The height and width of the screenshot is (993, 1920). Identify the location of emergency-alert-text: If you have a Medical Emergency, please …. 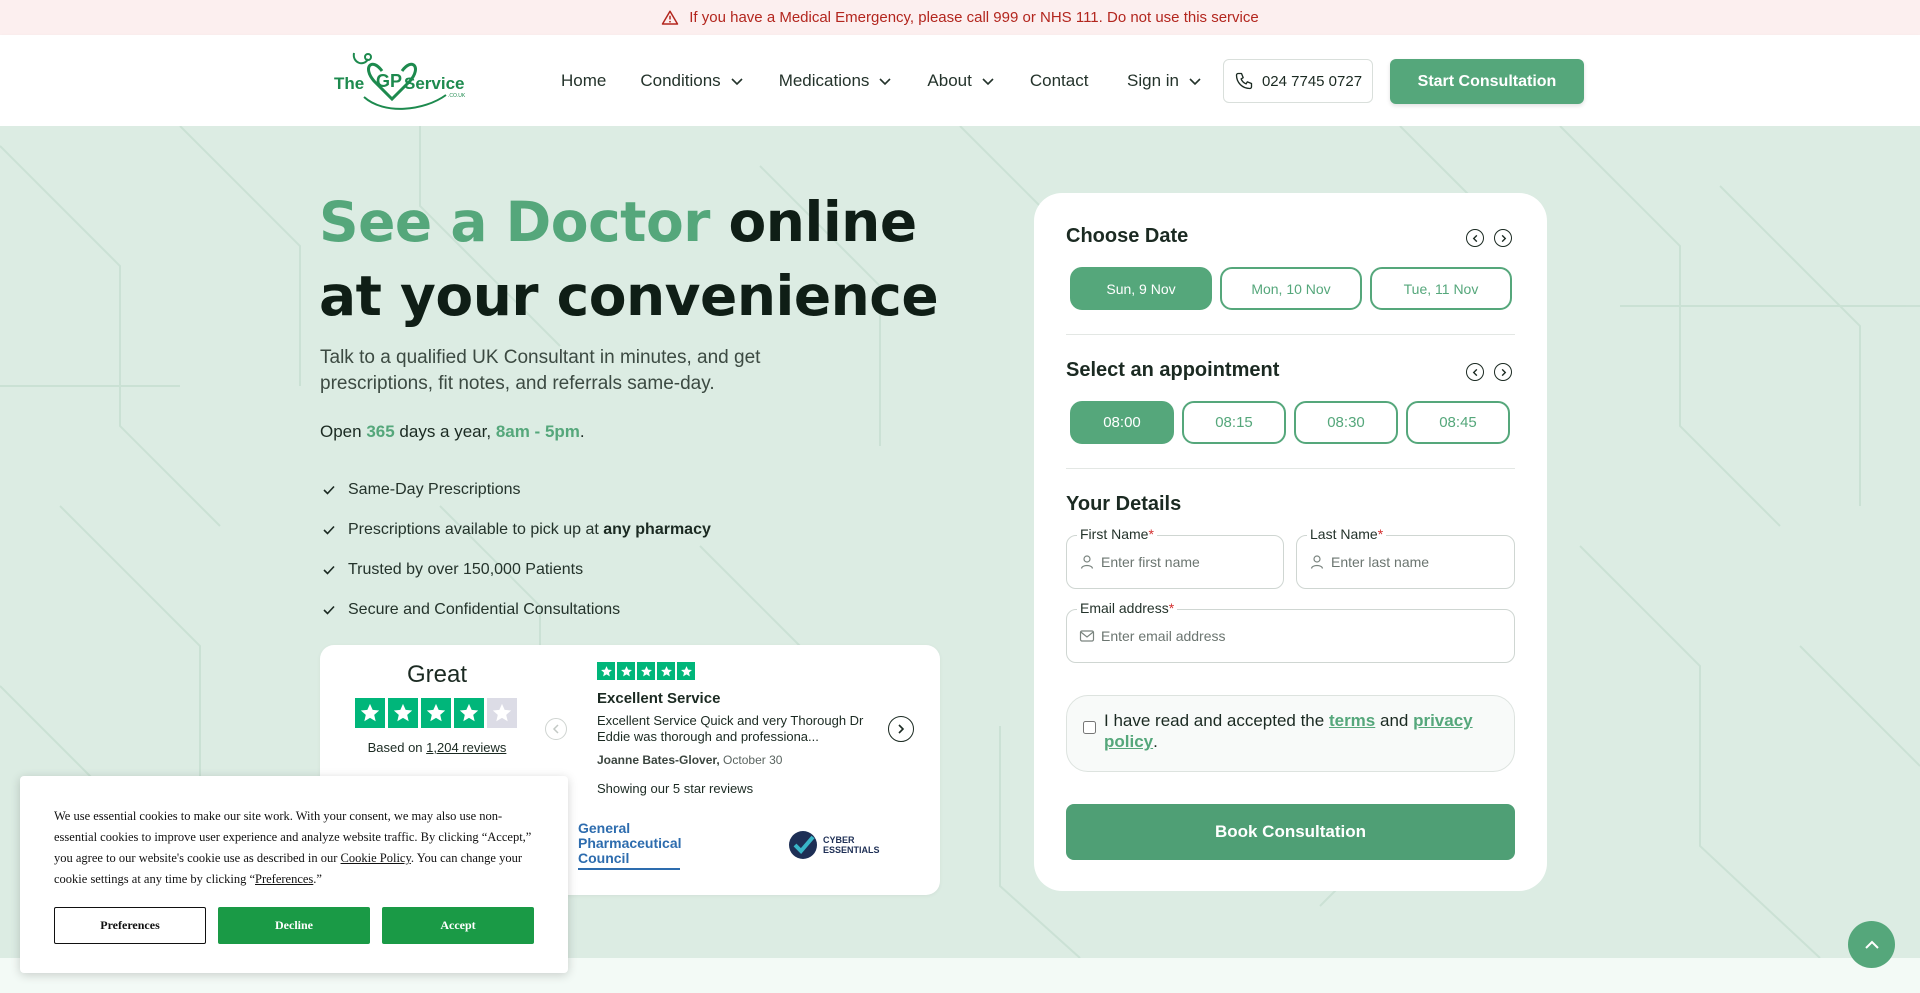
(974, 17).